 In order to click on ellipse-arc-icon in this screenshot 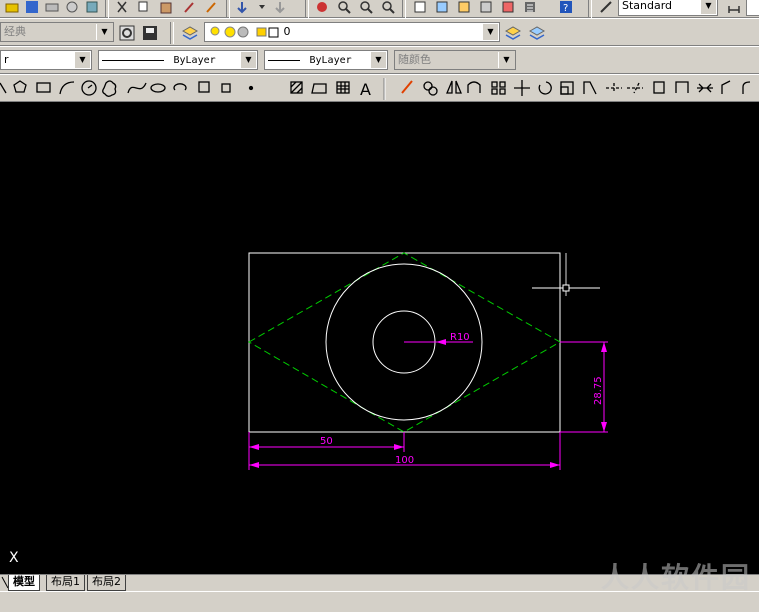, I will do `click(180, 87)`.